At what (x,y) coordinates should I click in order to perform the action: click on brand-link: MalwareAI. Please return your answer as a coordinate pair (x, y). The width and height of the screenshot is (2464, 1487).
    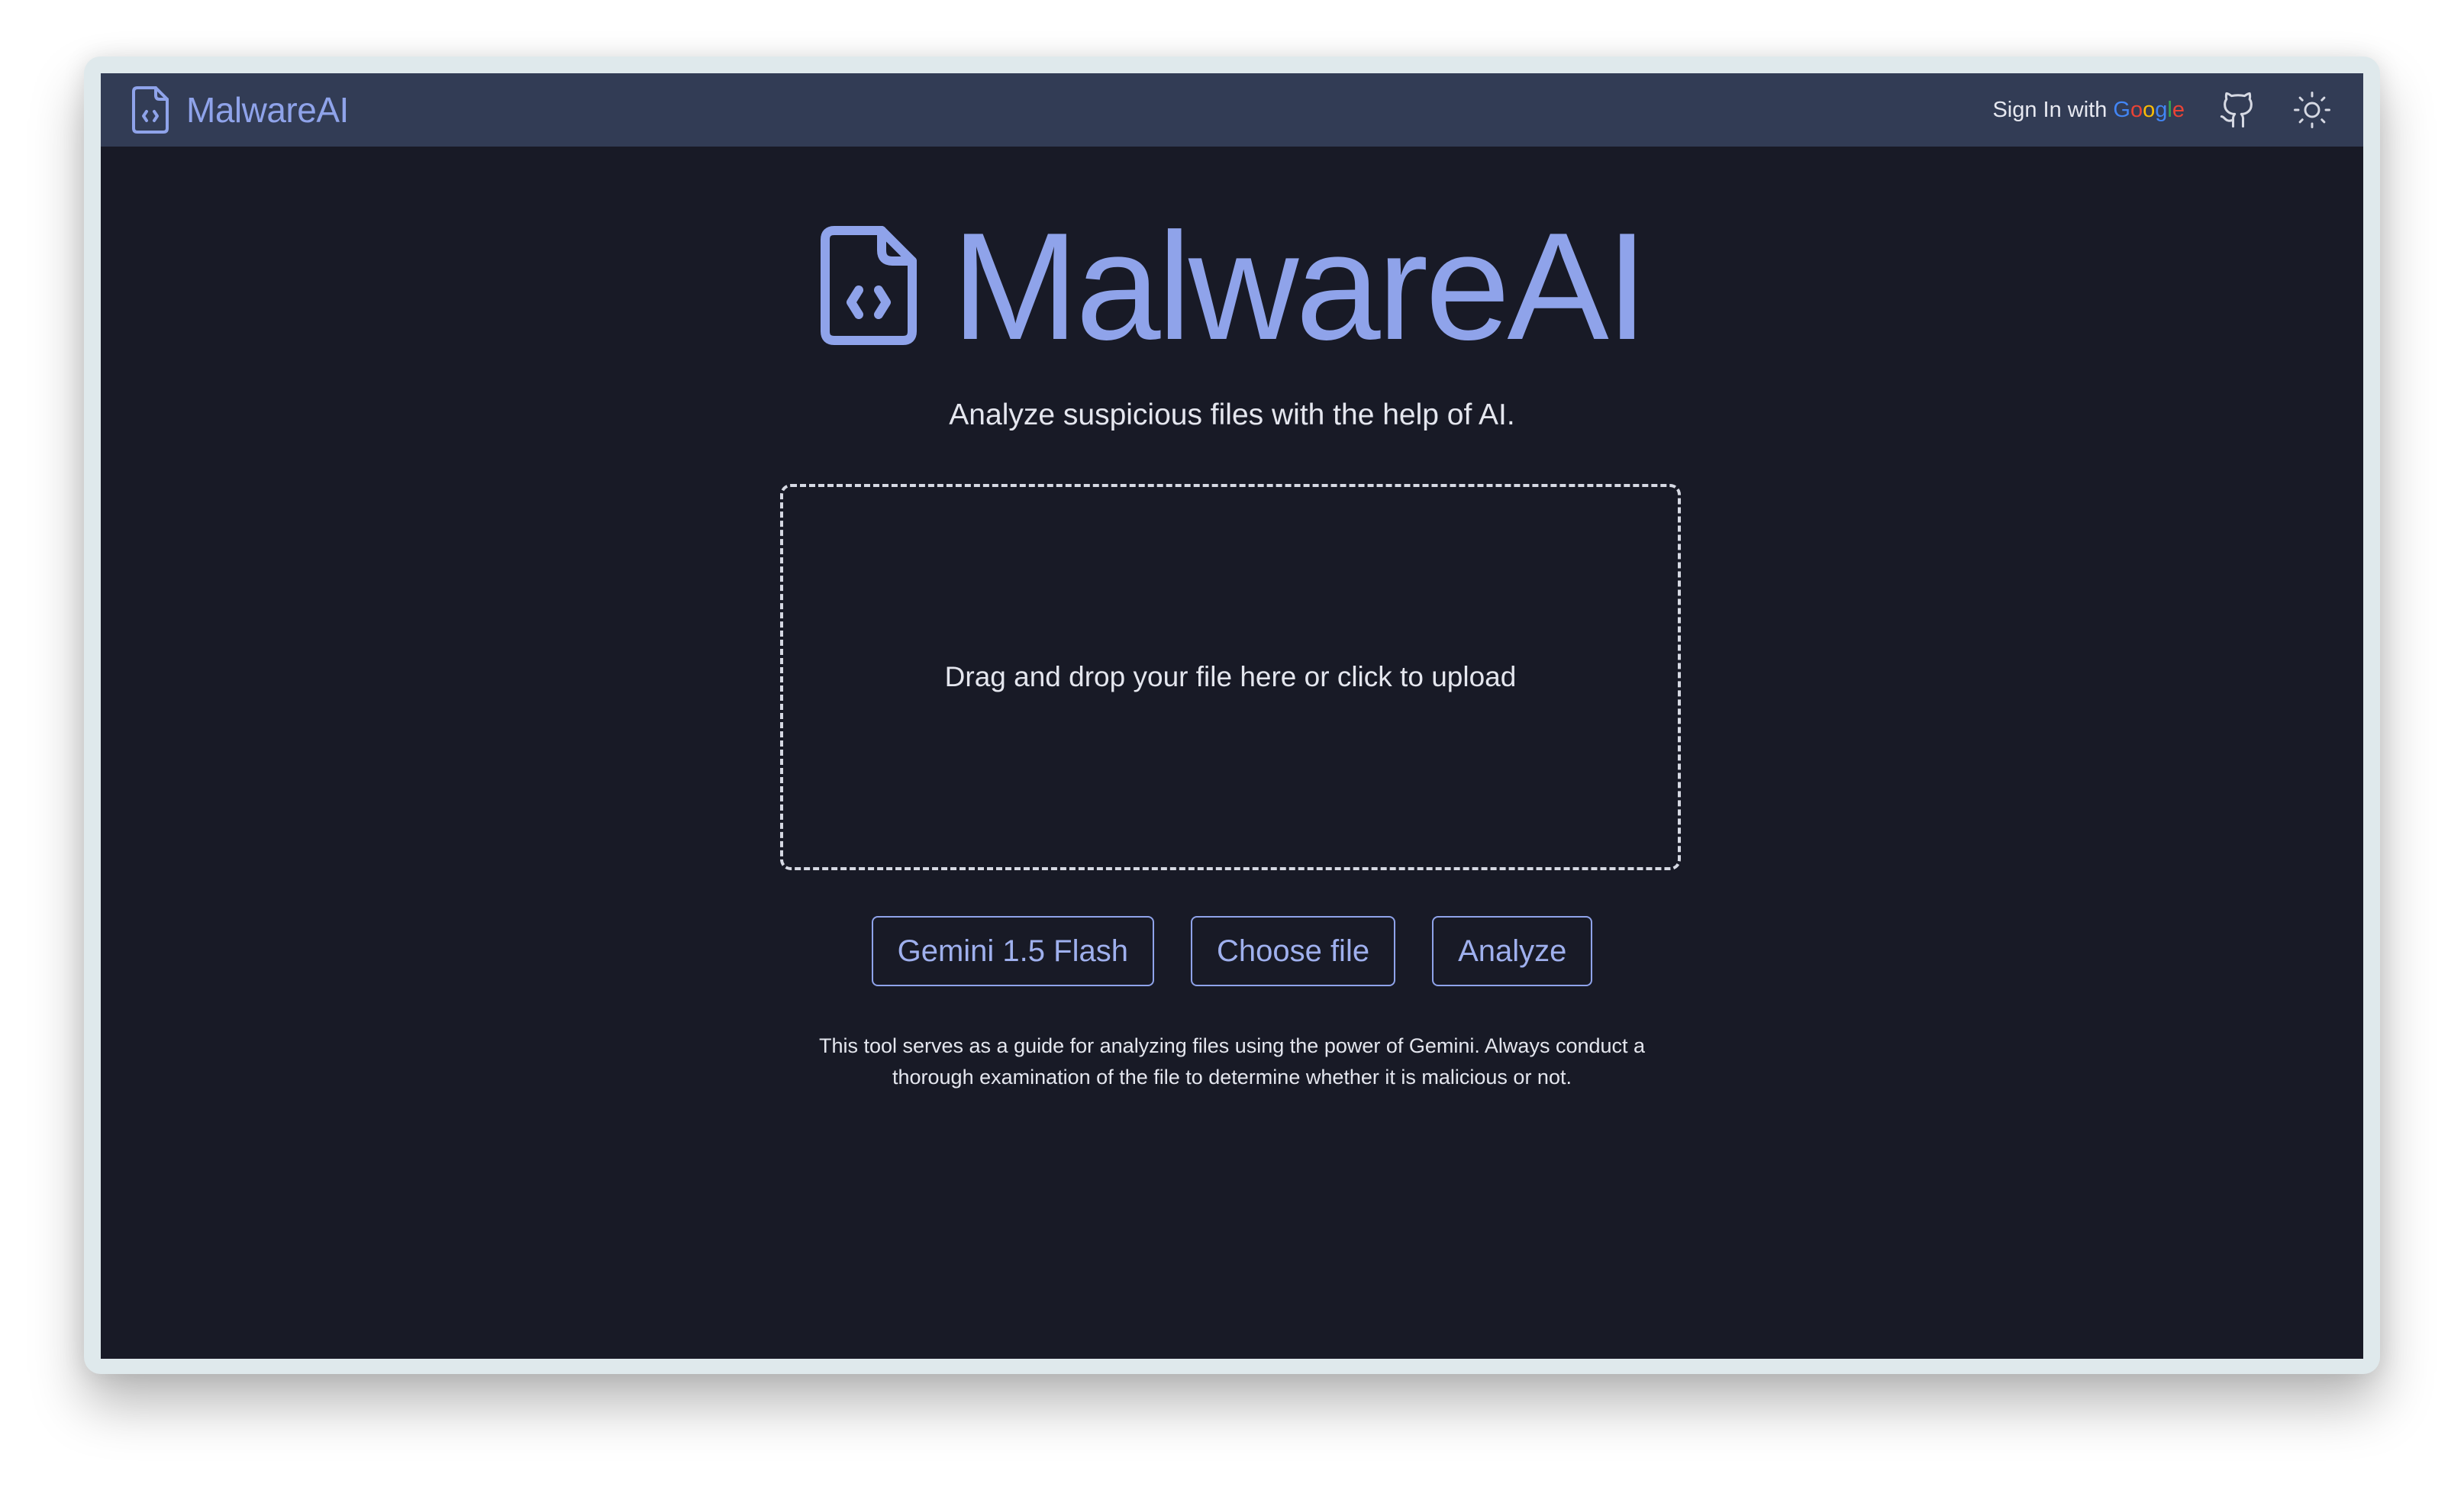
    Looking at the image, I should click on (240, 109).